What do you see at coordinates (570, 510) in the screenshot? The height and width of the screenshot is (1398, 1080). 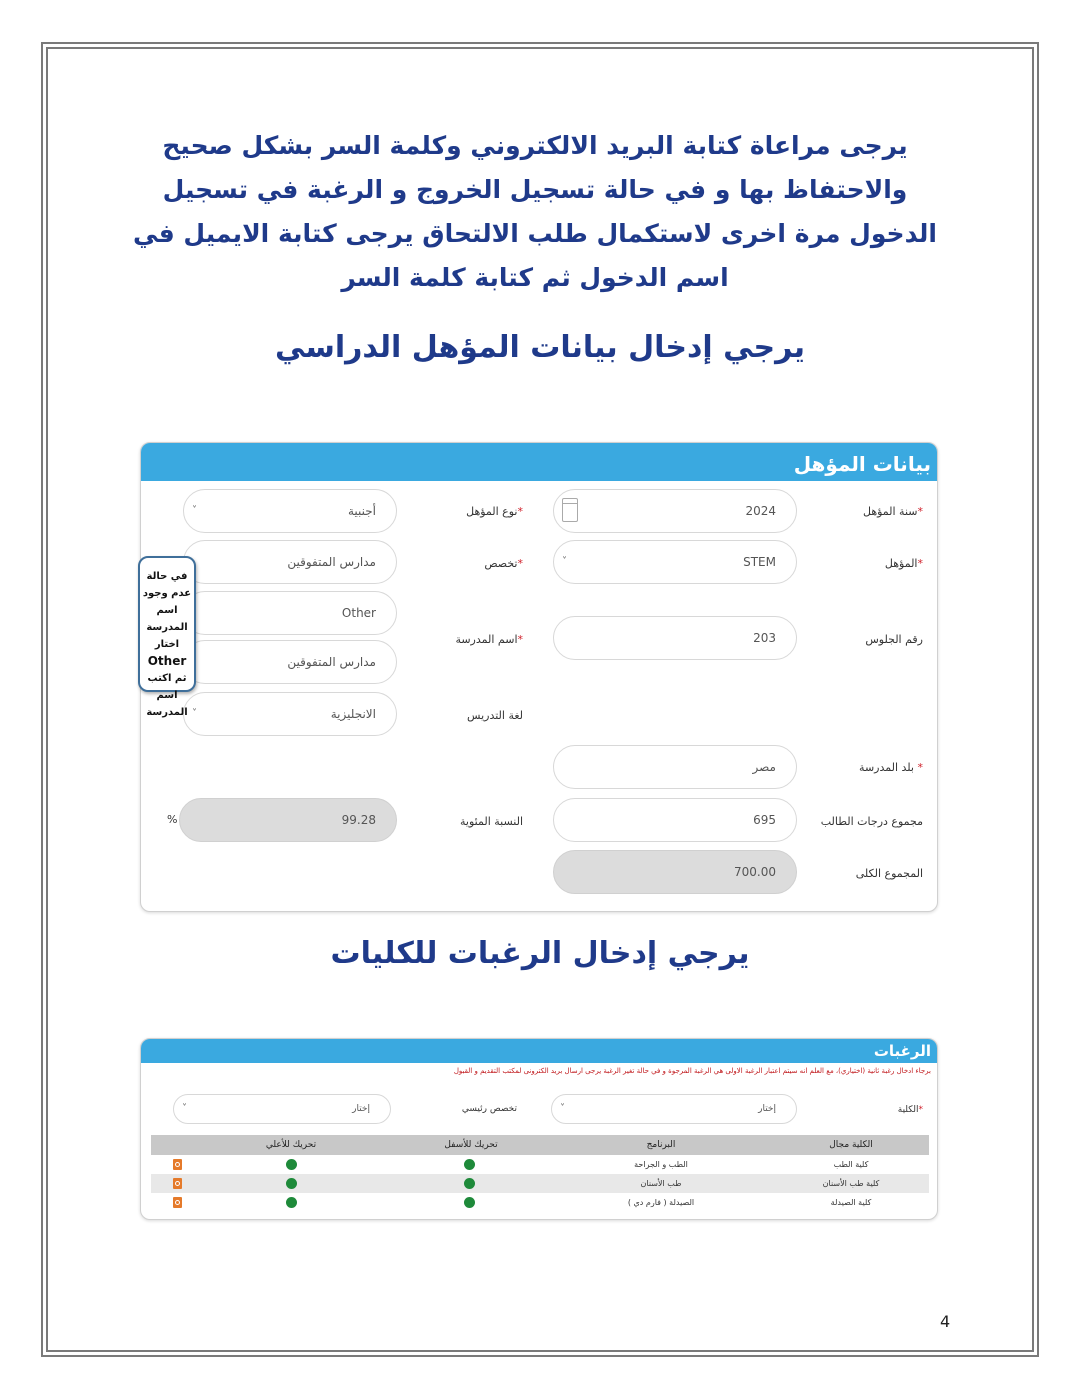 I see `calendar-icon` at bounding box center [570, 510].